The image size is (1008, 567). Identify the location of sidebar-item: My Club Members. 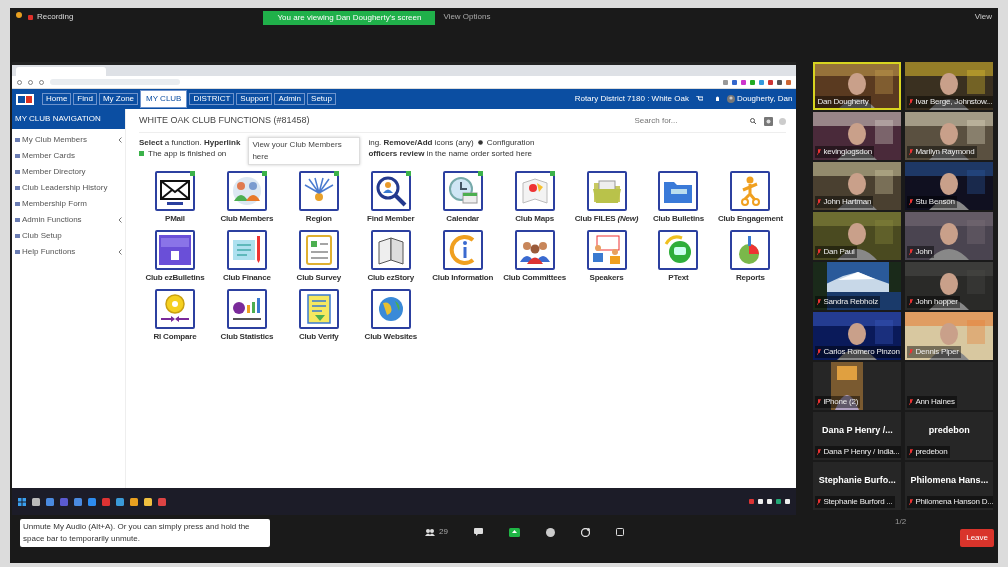
(68, 140).